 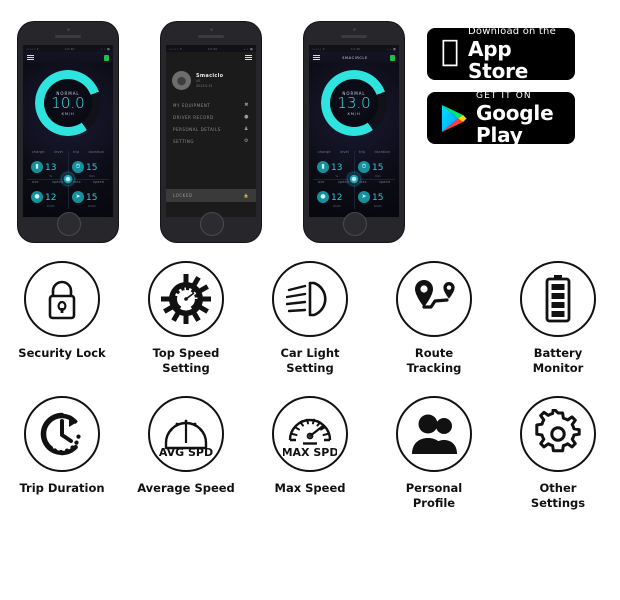 I want to click on app-nav-bar, so click(x=68, y=57).